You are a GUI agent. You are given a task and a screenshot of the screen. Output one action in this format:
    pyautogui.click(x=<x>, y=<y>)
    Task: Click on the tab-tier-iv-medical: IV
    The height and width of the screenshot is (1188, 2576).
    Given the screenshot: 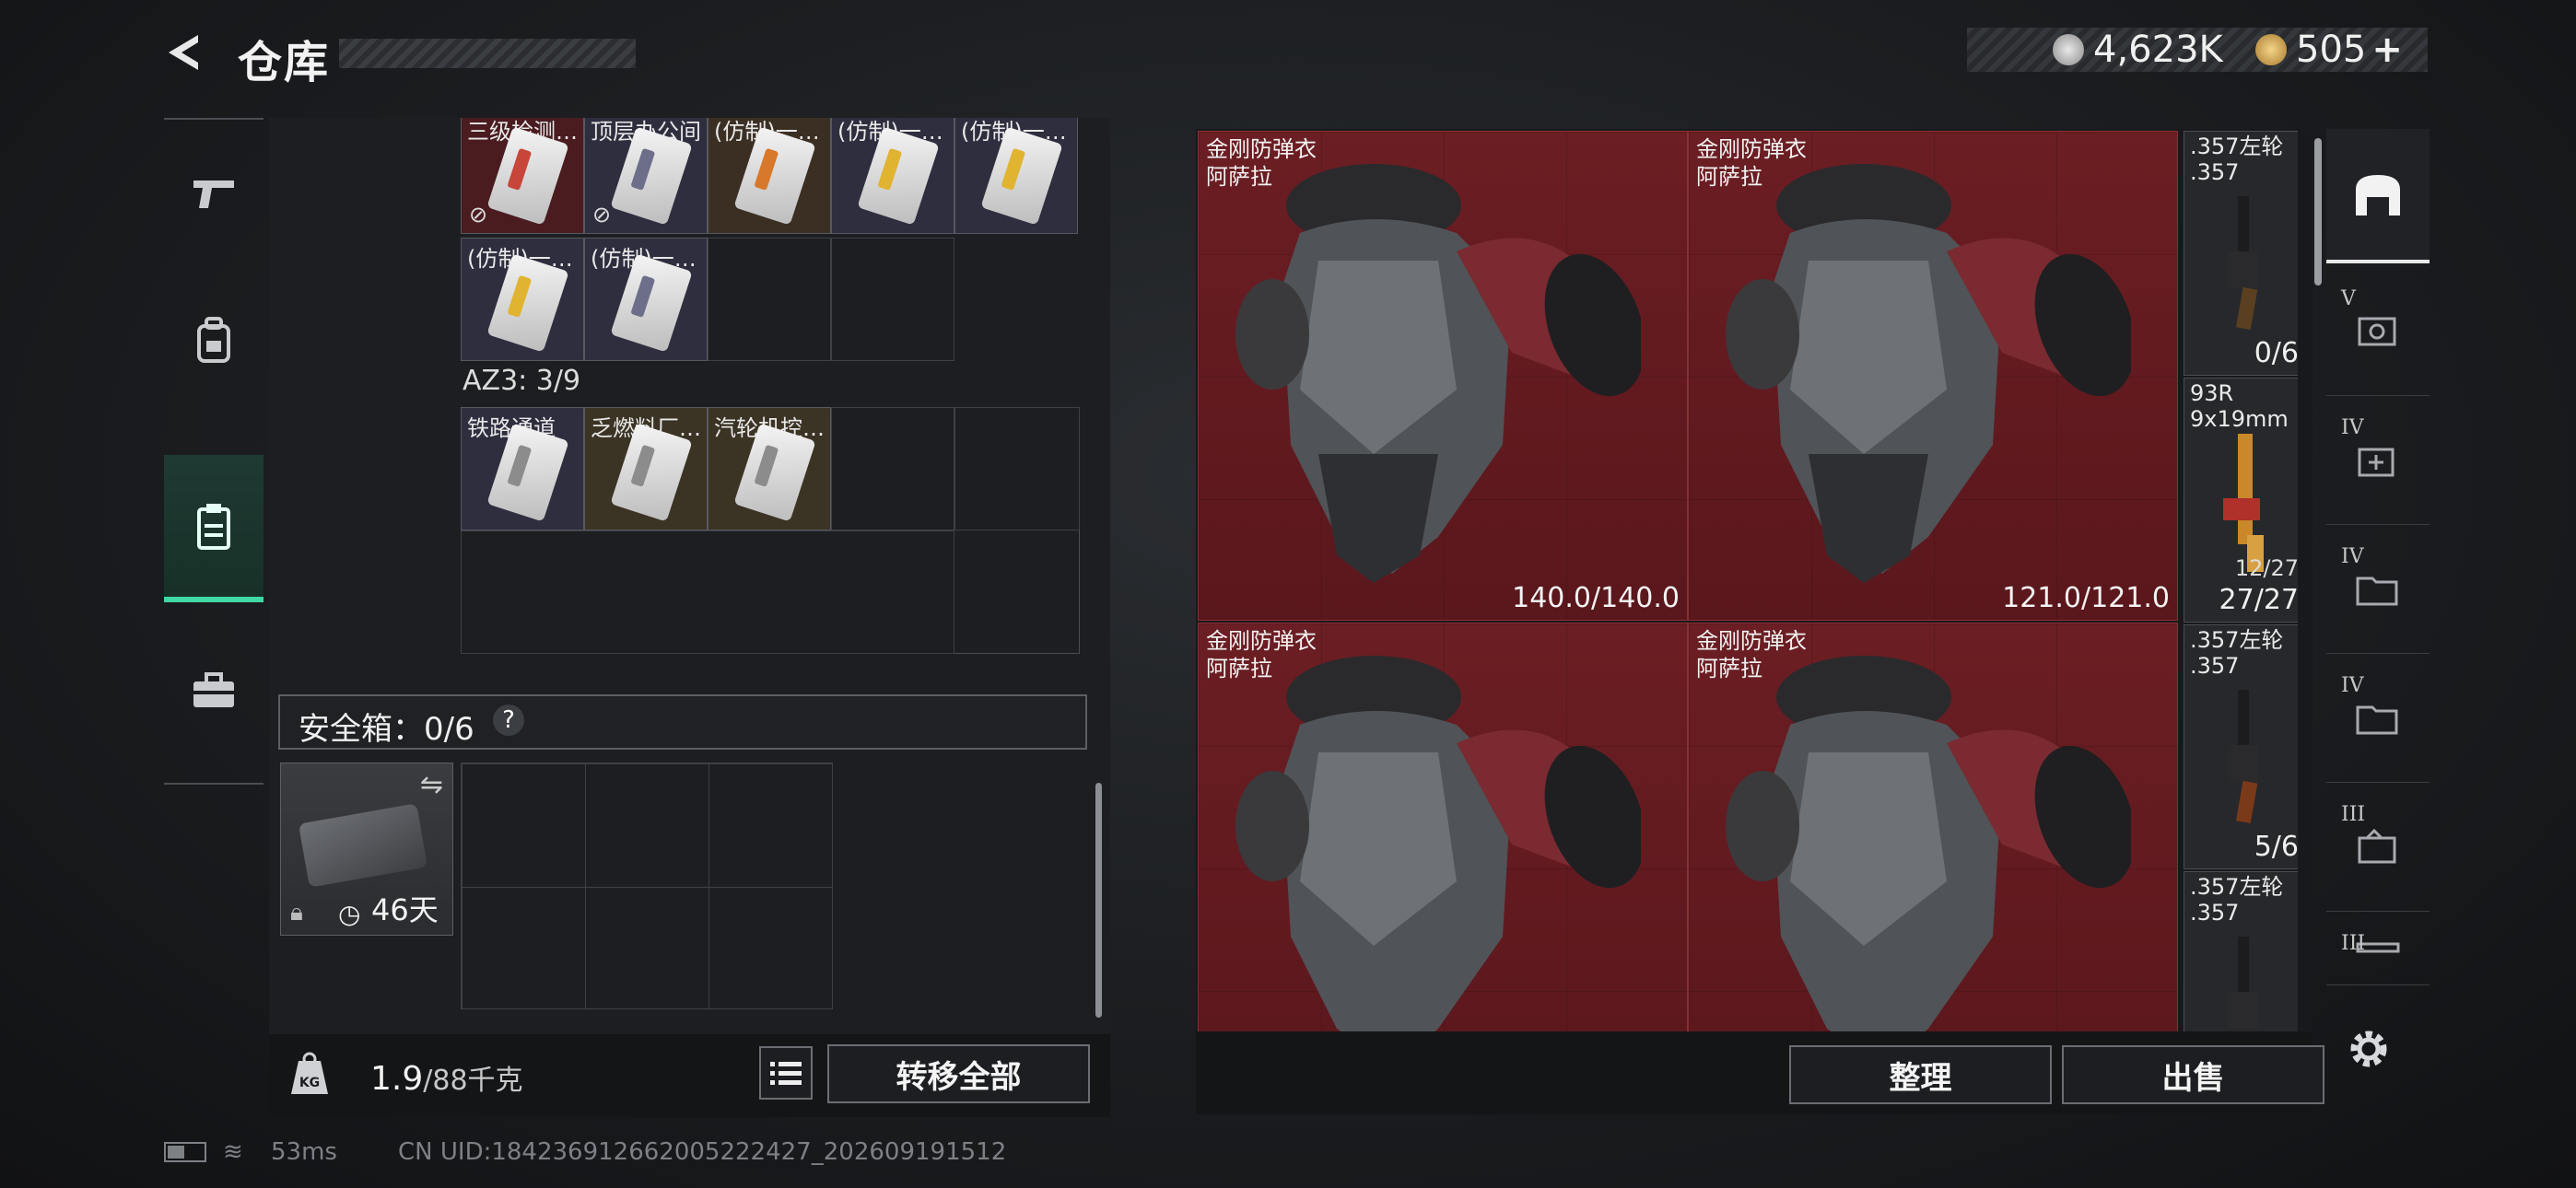 What is the action you would take?
    pyautogui.click(x=2378, y=460)
    